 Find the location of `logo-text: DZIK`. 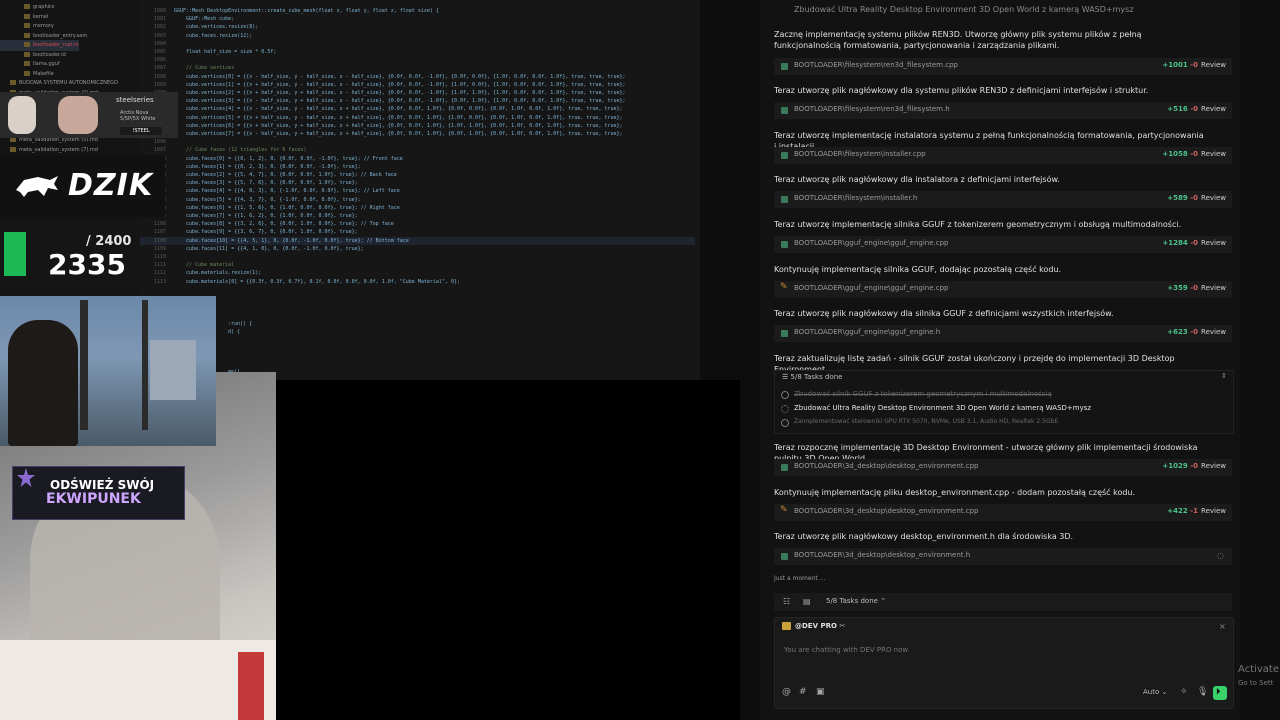

logo-text: DZIK is located at coordinates (111, 185).